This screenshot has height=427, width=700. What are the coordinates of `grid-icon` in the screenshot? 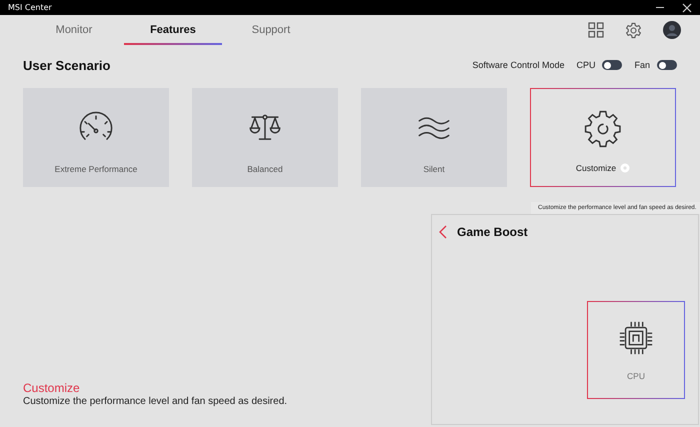 It's located at (596, 30).